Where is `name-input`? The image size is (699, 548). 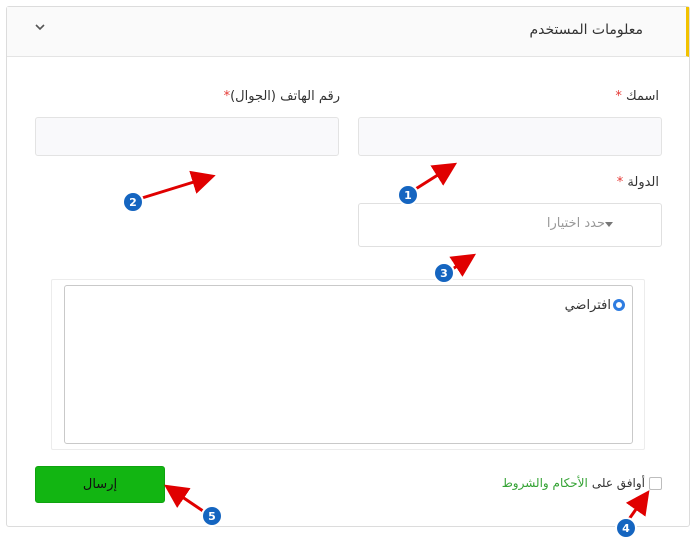
name-input is located at coordinates (510, 136).